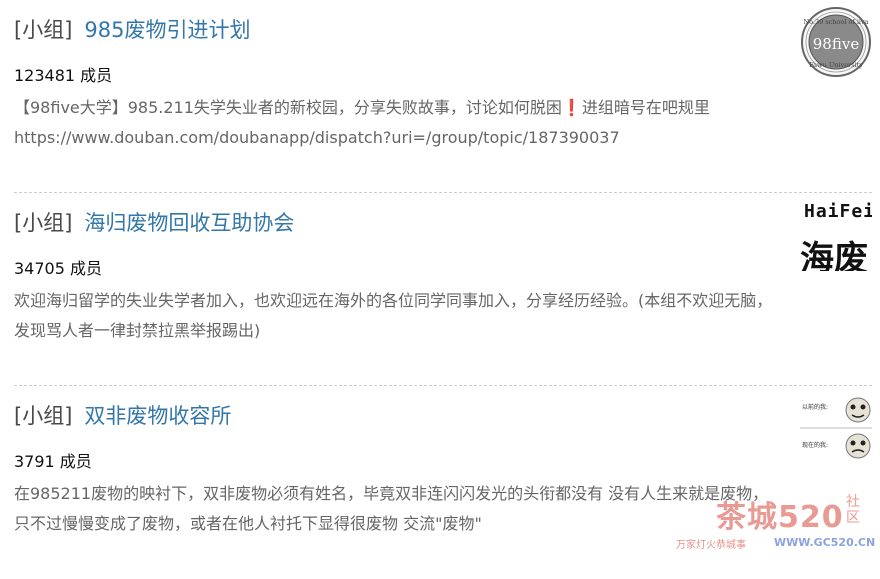 The image size is (880, 579). I want to click on avatar-text-latin: HaiFei, so click(838, 211).